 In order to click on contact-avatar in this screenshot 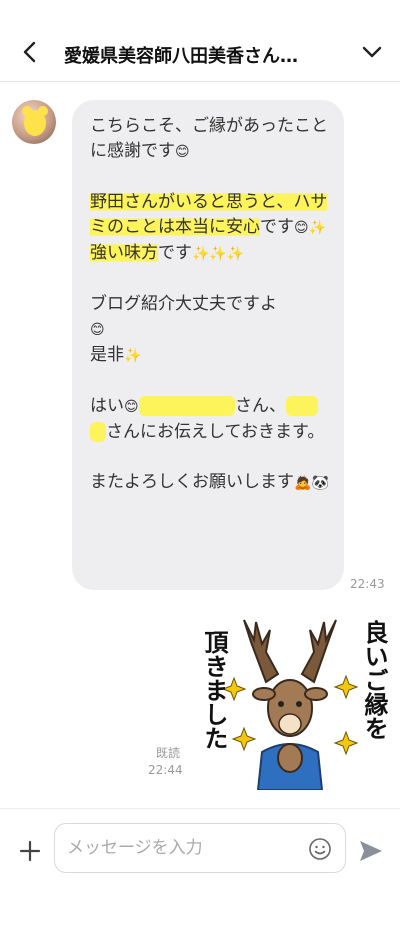, I will do `click(34, 122)`.